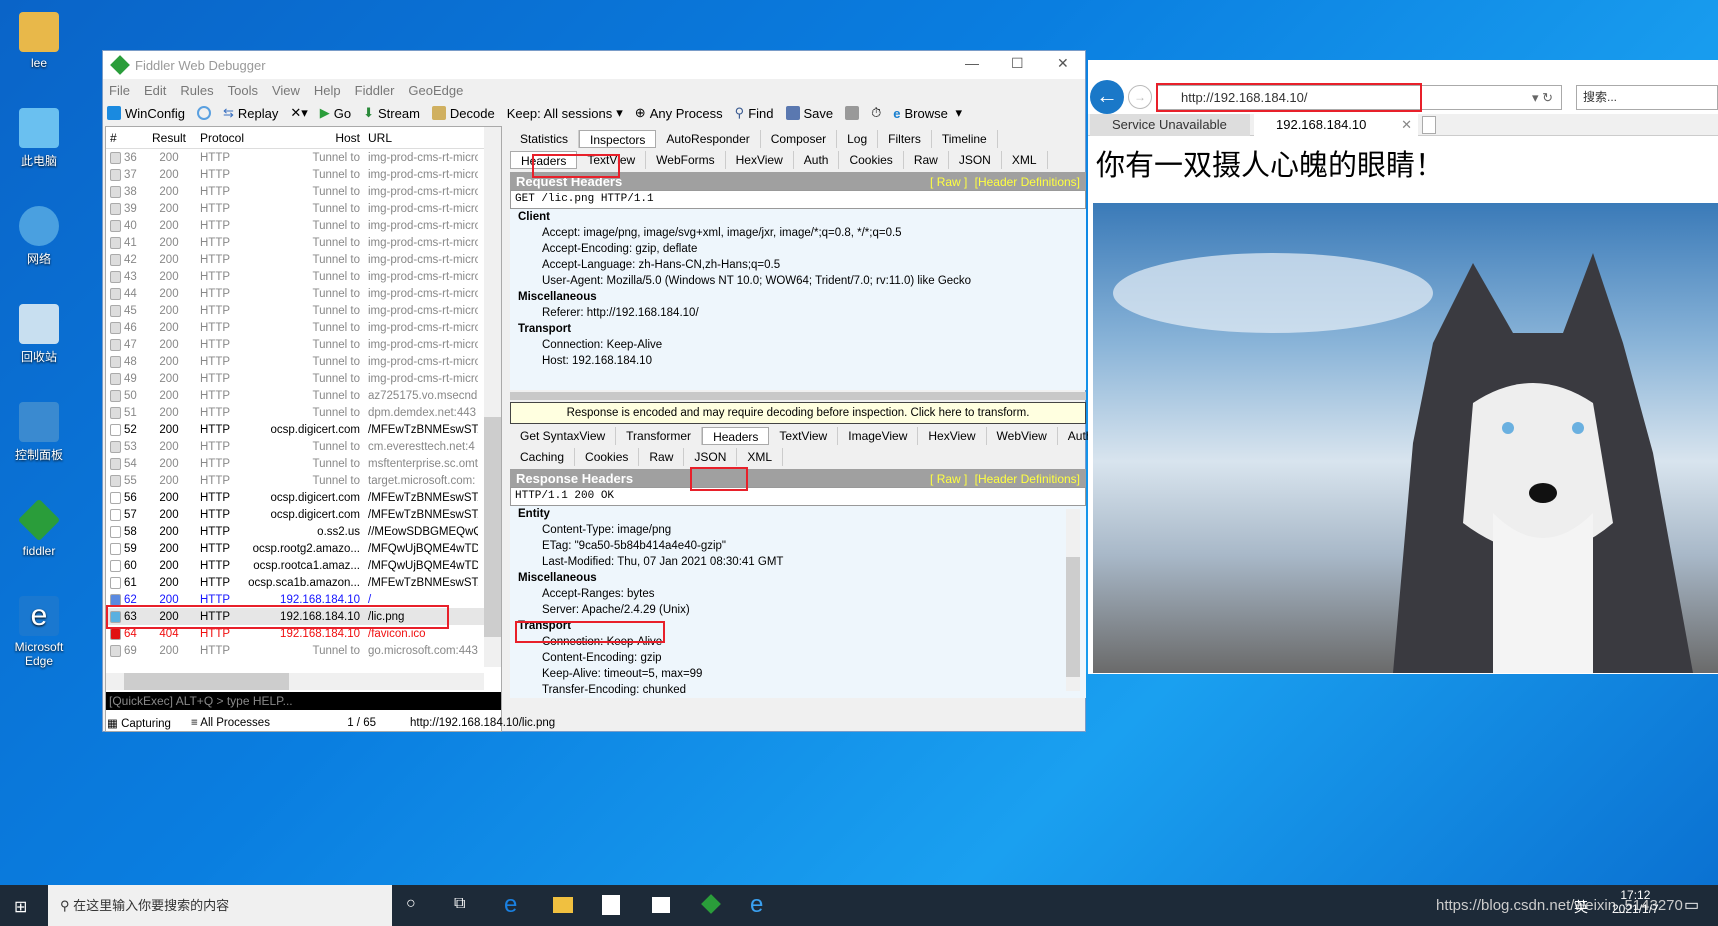  What do you see at coordinates (250, 113) in the screenshot?
I see `replay-button: ⇆ Replay` at bounding box center [250, 113].